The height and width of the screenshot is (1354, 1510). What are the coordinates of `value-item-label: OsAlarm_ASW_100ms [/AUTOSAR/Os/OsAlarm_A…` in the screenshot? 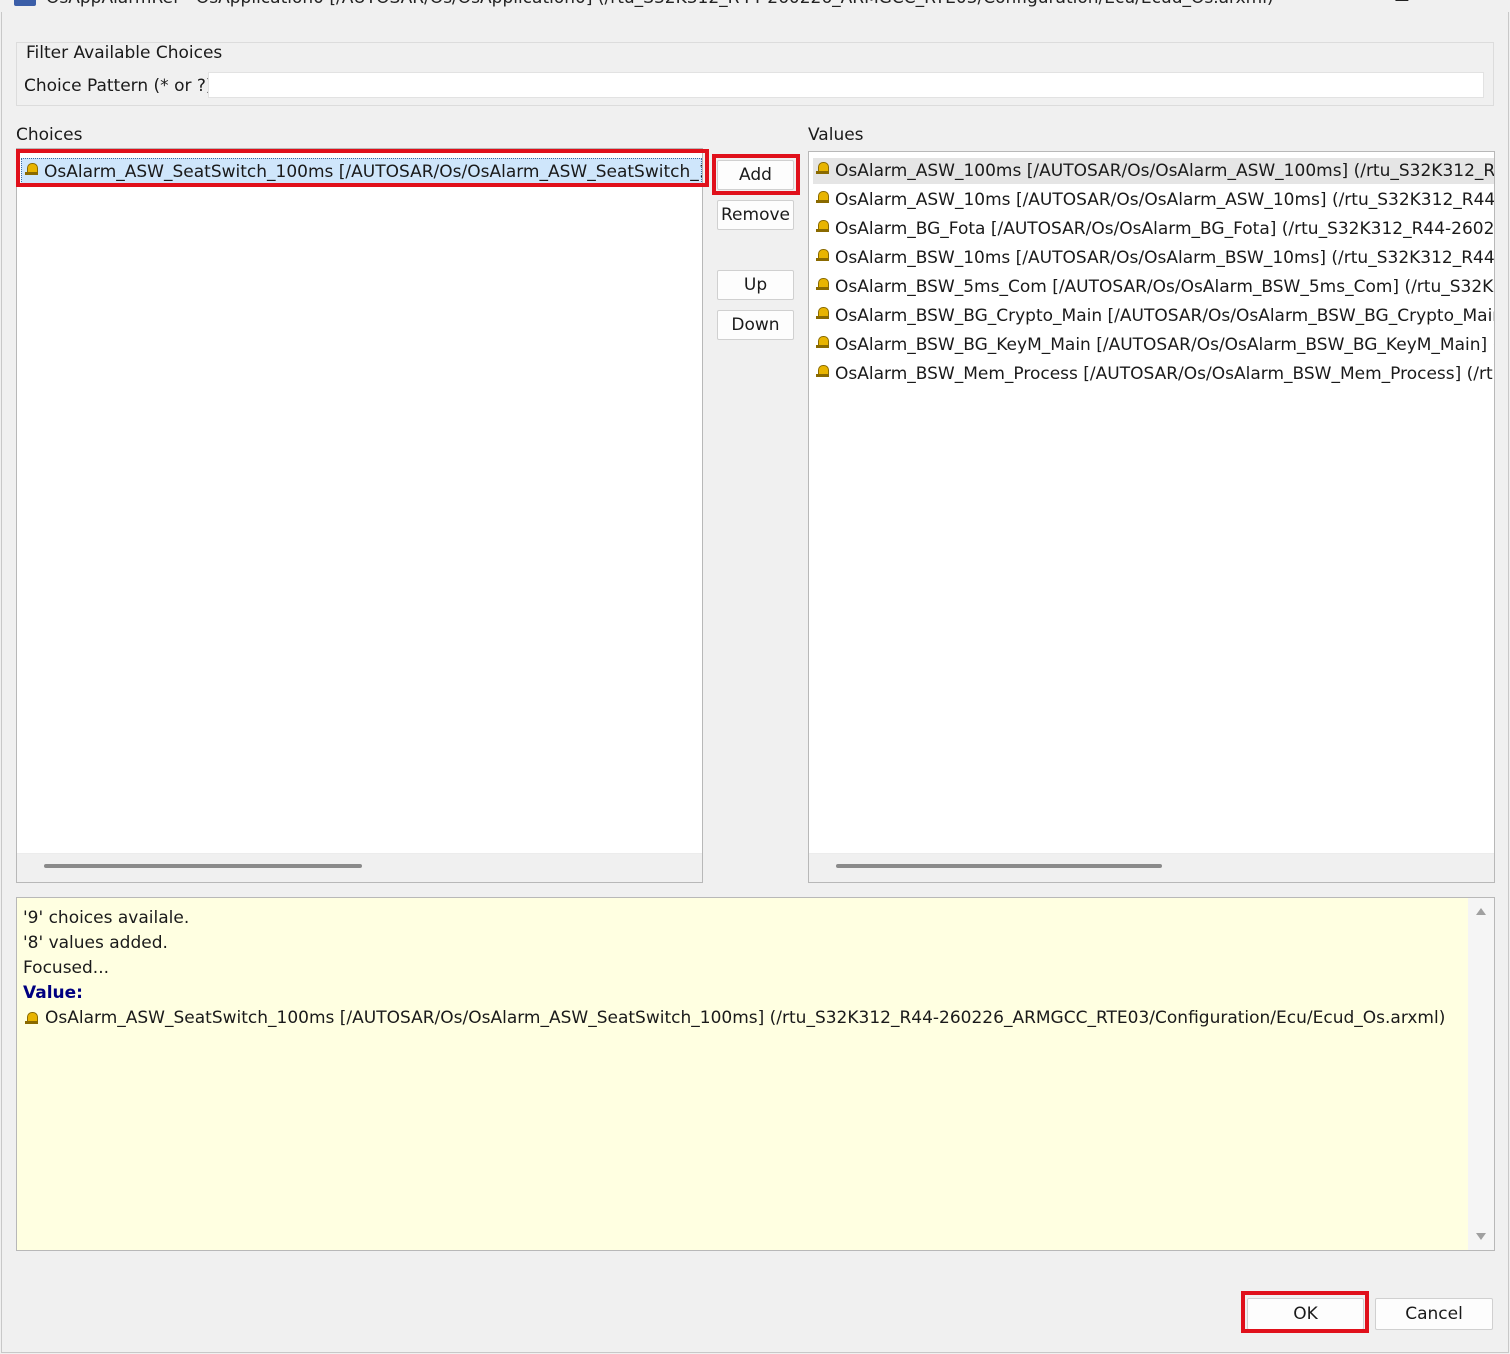 It's located at (1164, 171).